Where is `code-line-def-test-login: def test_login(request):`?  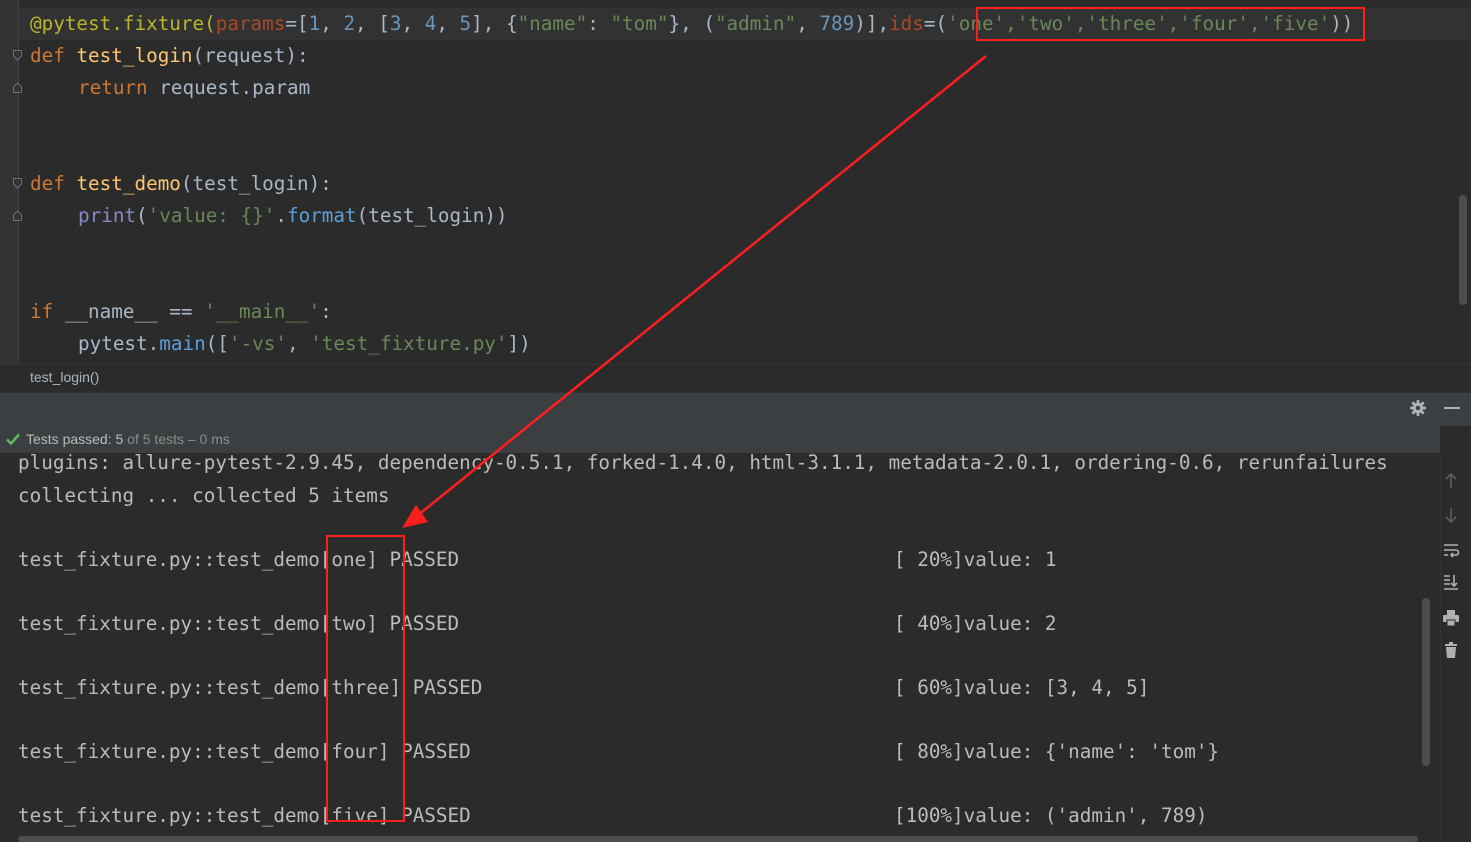
code-line-def-test-login: def test_login(request): is located at coordinates (169, 56).